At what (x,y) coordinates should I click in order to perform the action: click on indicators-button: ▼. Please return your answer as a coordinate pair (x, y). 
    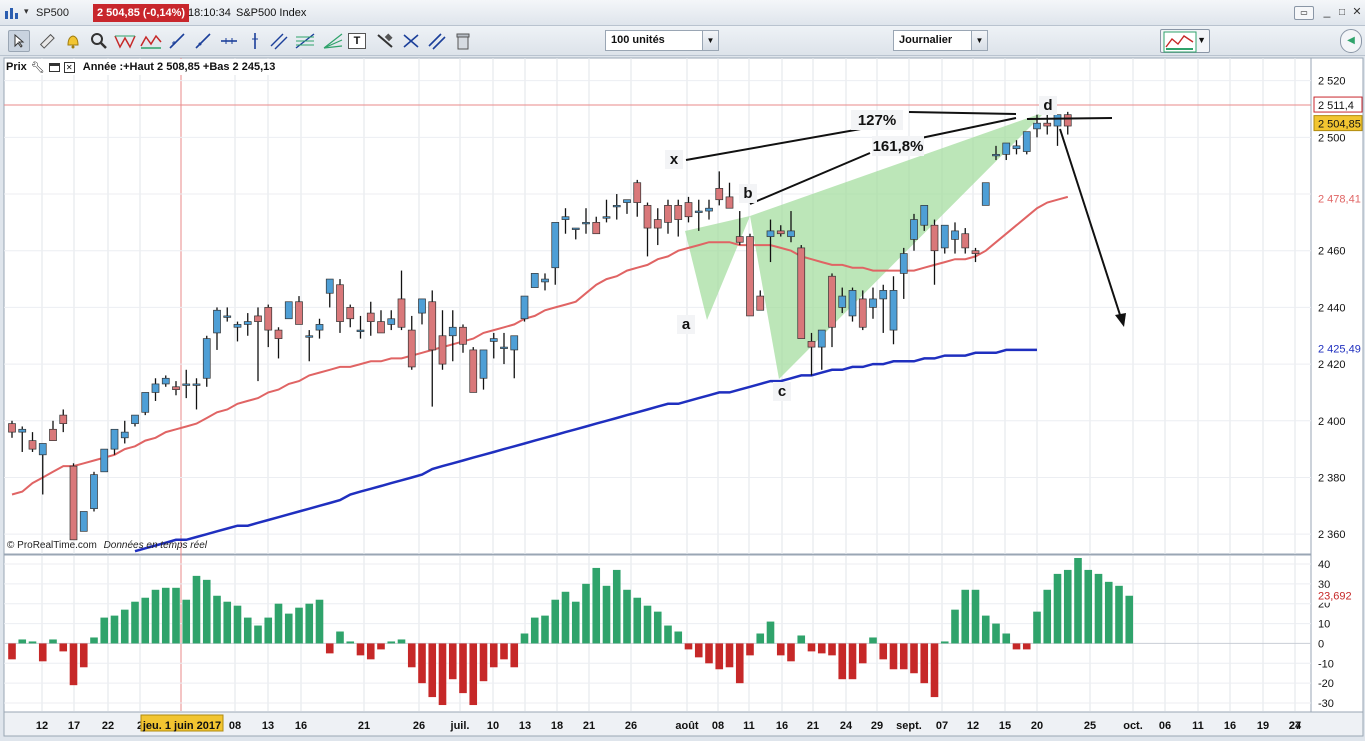
    Looking at the image, I should click on (1185, 41).